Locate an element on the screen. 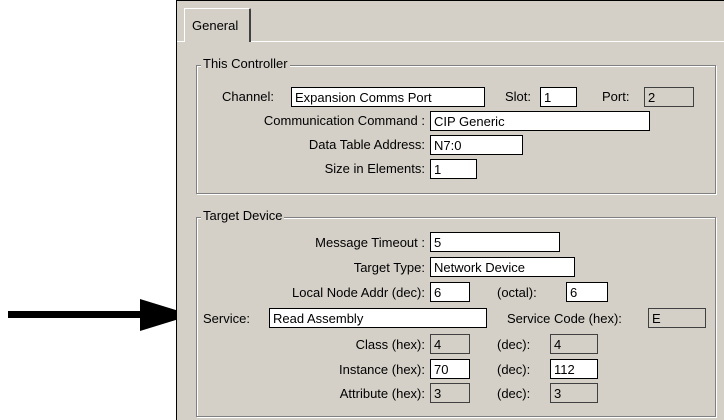 The width and height of the screenshot is (724, 420). right-arrow-icon is located at coordinates (100, 315).